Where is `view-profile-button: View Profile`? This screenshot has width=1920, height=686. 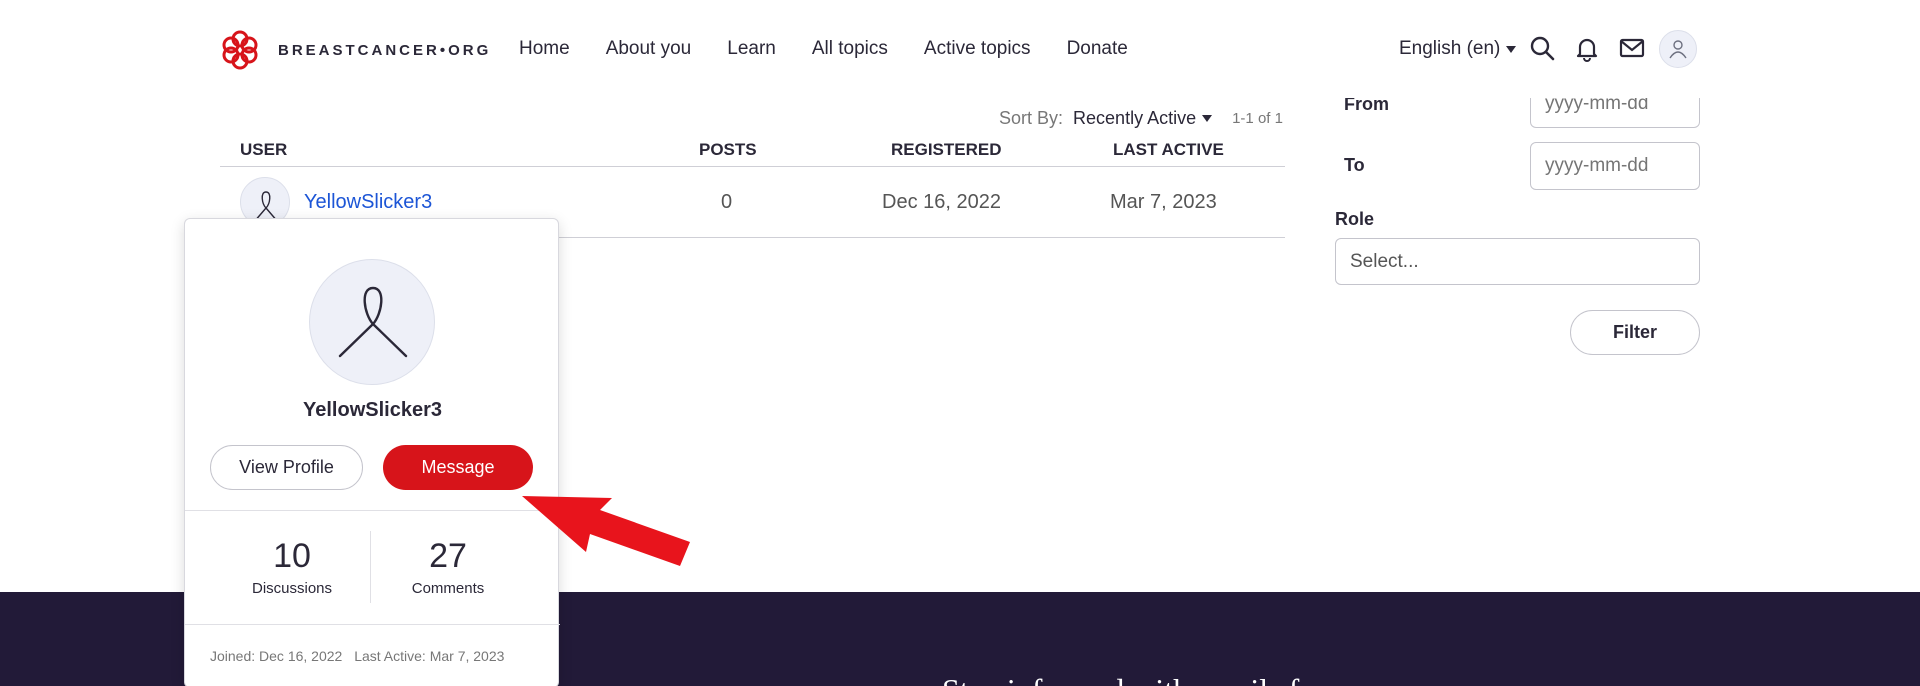
view-profile-button: View Profile is located at coordinates (286, 467).